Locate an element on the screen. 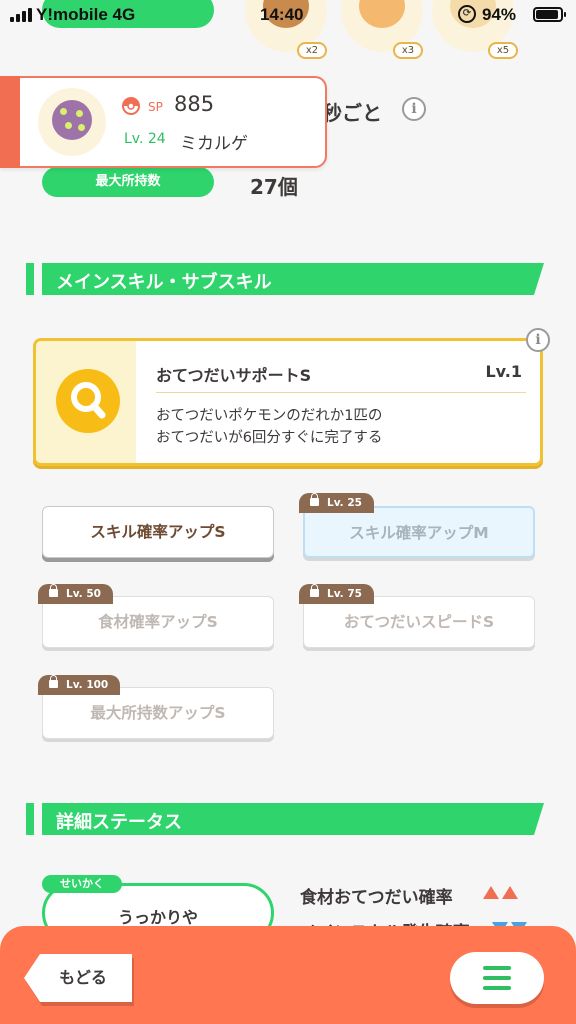 The width and height of the screenshot is (576, 1024). multiplier-badge: x5 is located at coordinates (503, 50).